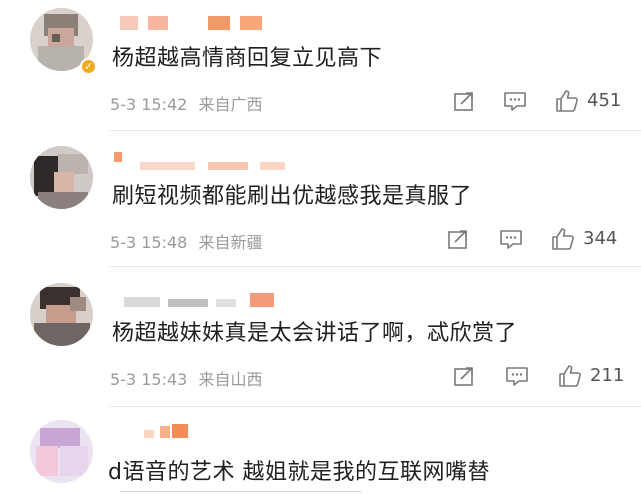  I want to click on comment-text: d语音的艺术 越姐就是我的互联网嘴替, so click(299, 472).